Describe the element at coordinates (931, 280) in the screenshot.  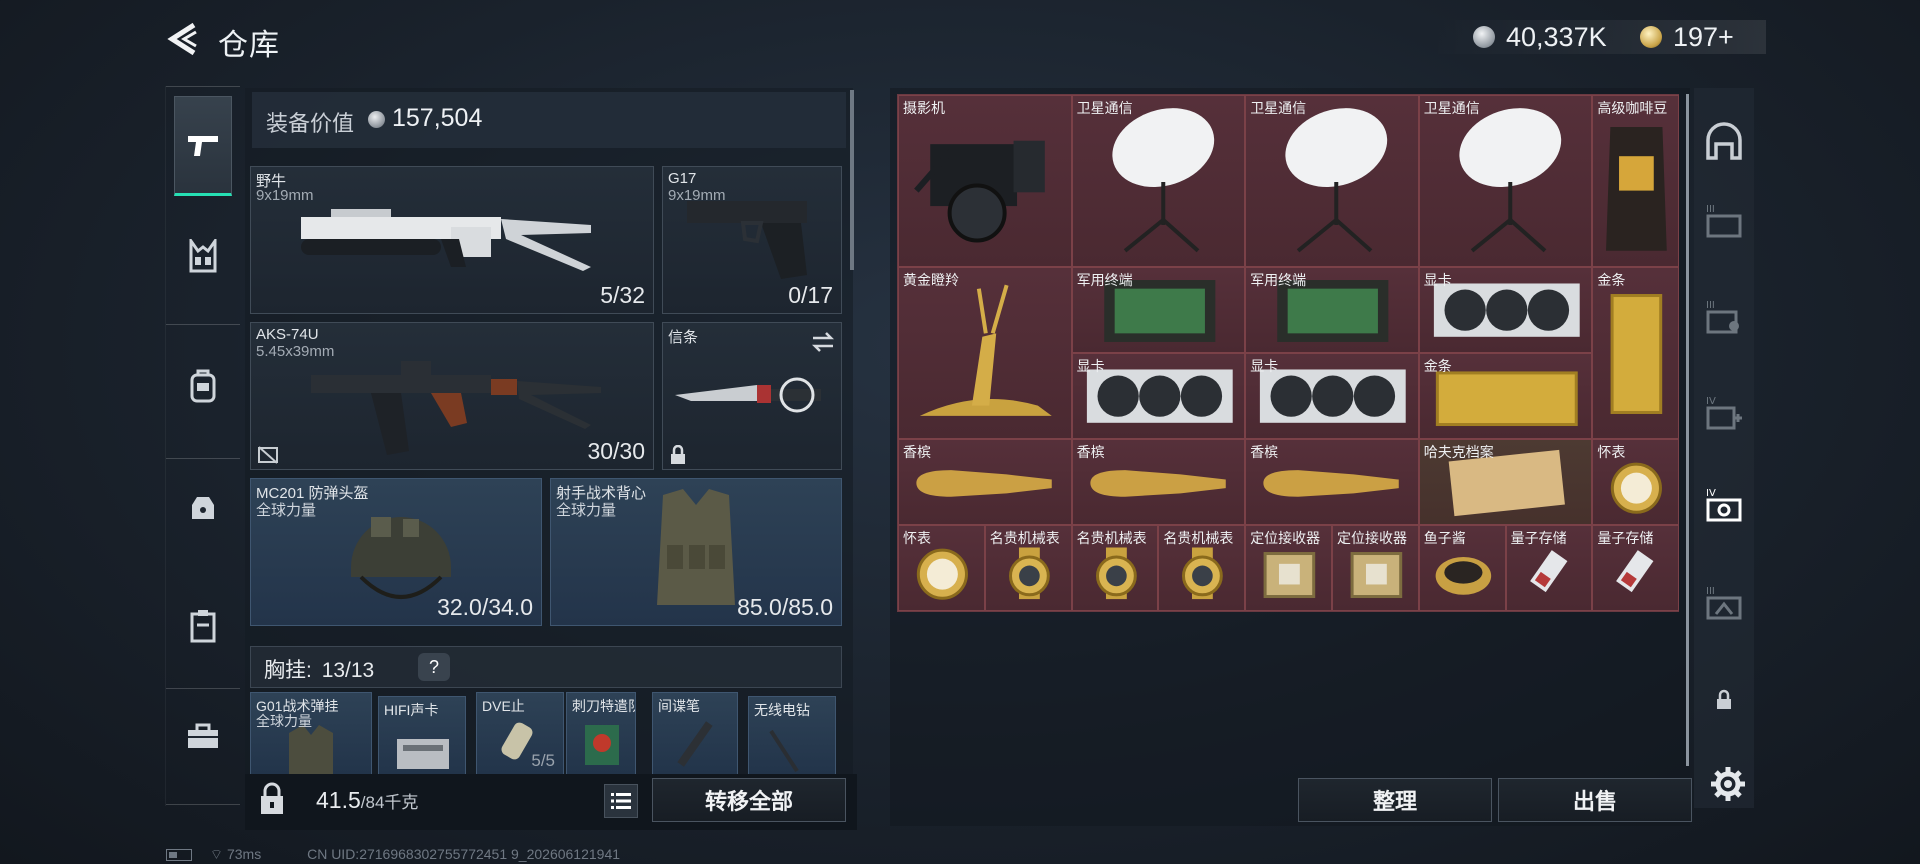
I see `stash-item-name: 黄金瞪羚` at that location.